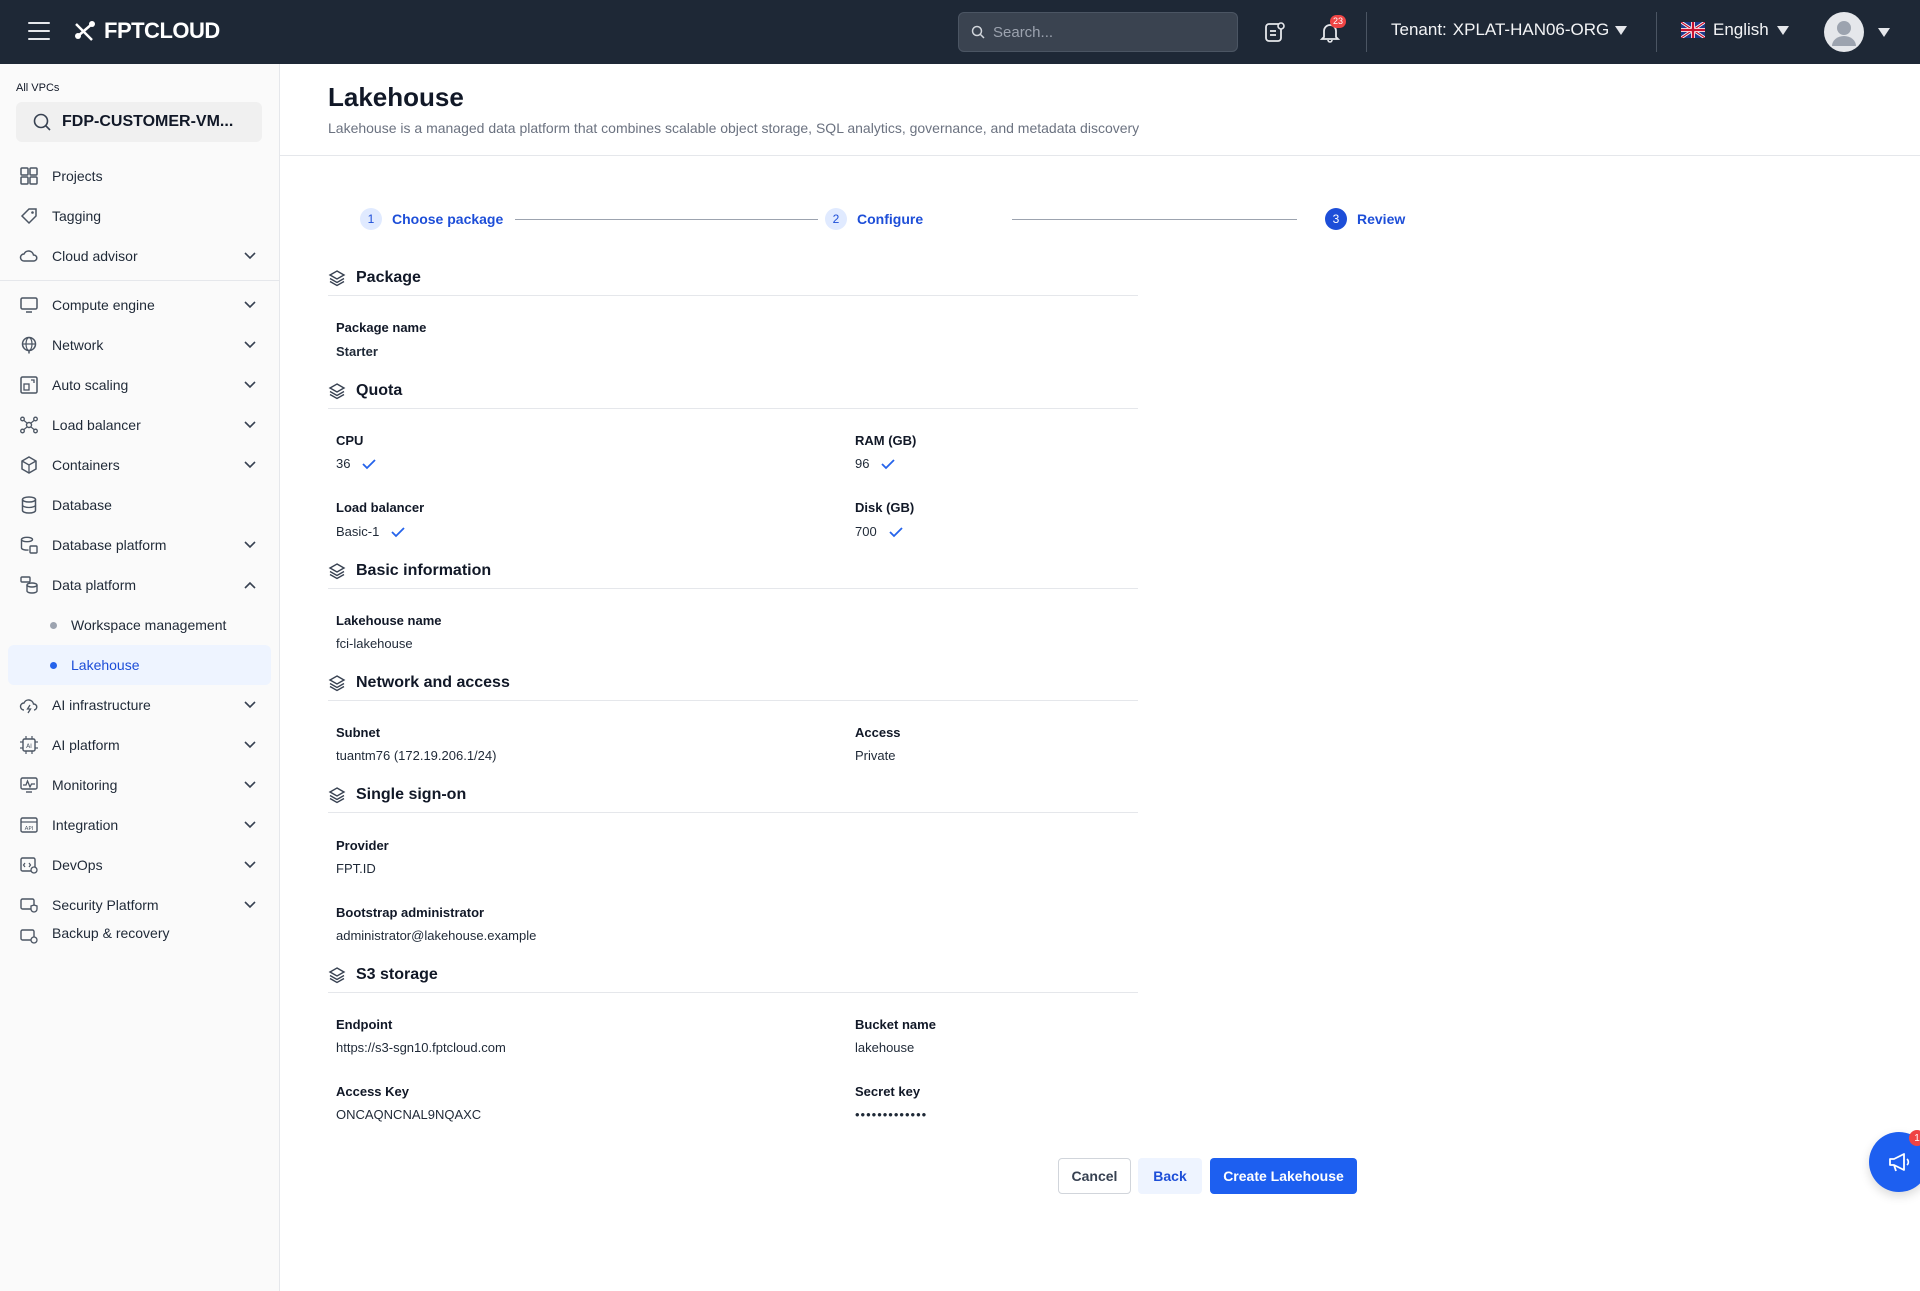 The width and height of the screenshot is (1920, 1291). I want to click on sidebar-item-network: Network, so click(139, 345).